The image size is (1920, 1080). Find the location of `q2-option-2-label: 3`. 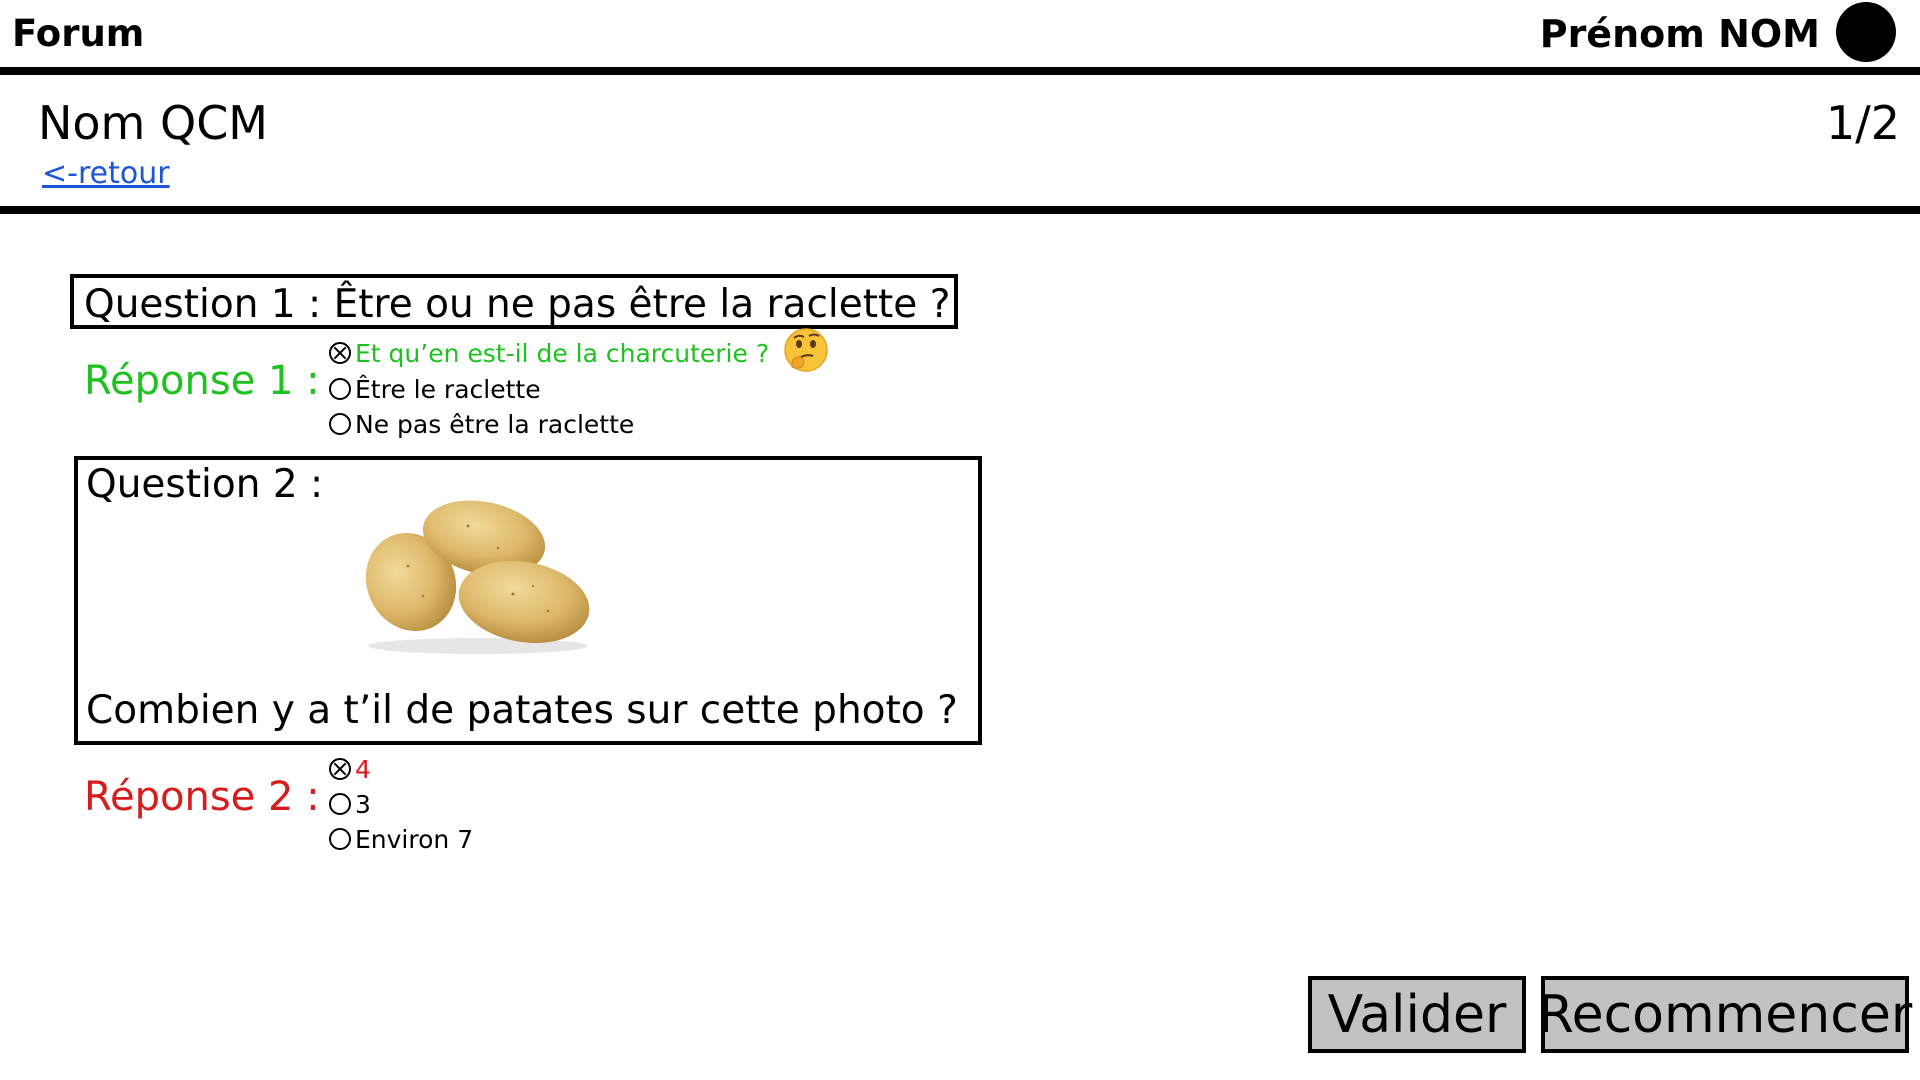

q2-option-2-label: 3 is located at coordinates (363, 804).